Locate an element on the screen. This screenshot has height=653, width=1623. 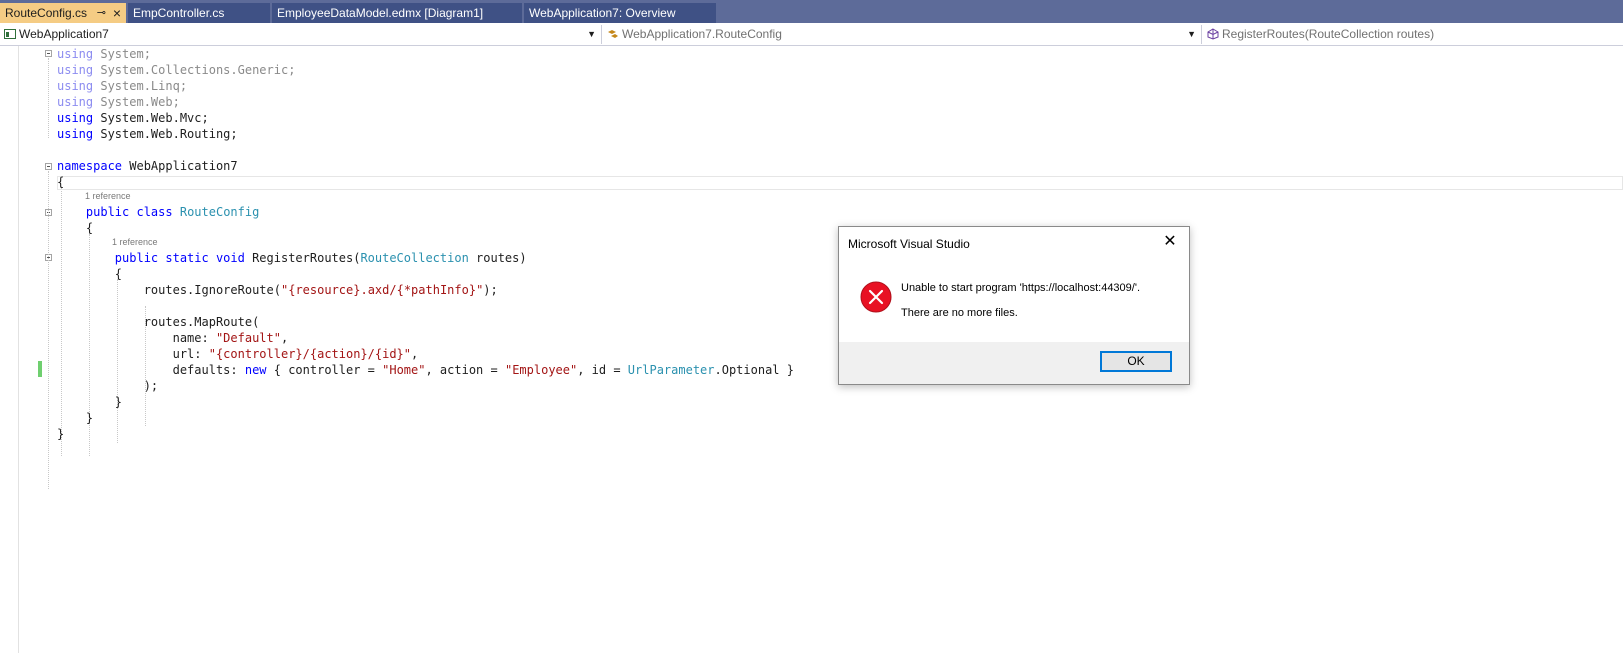
tab-label: EmpController.cs is located at coordinates (179, 13).